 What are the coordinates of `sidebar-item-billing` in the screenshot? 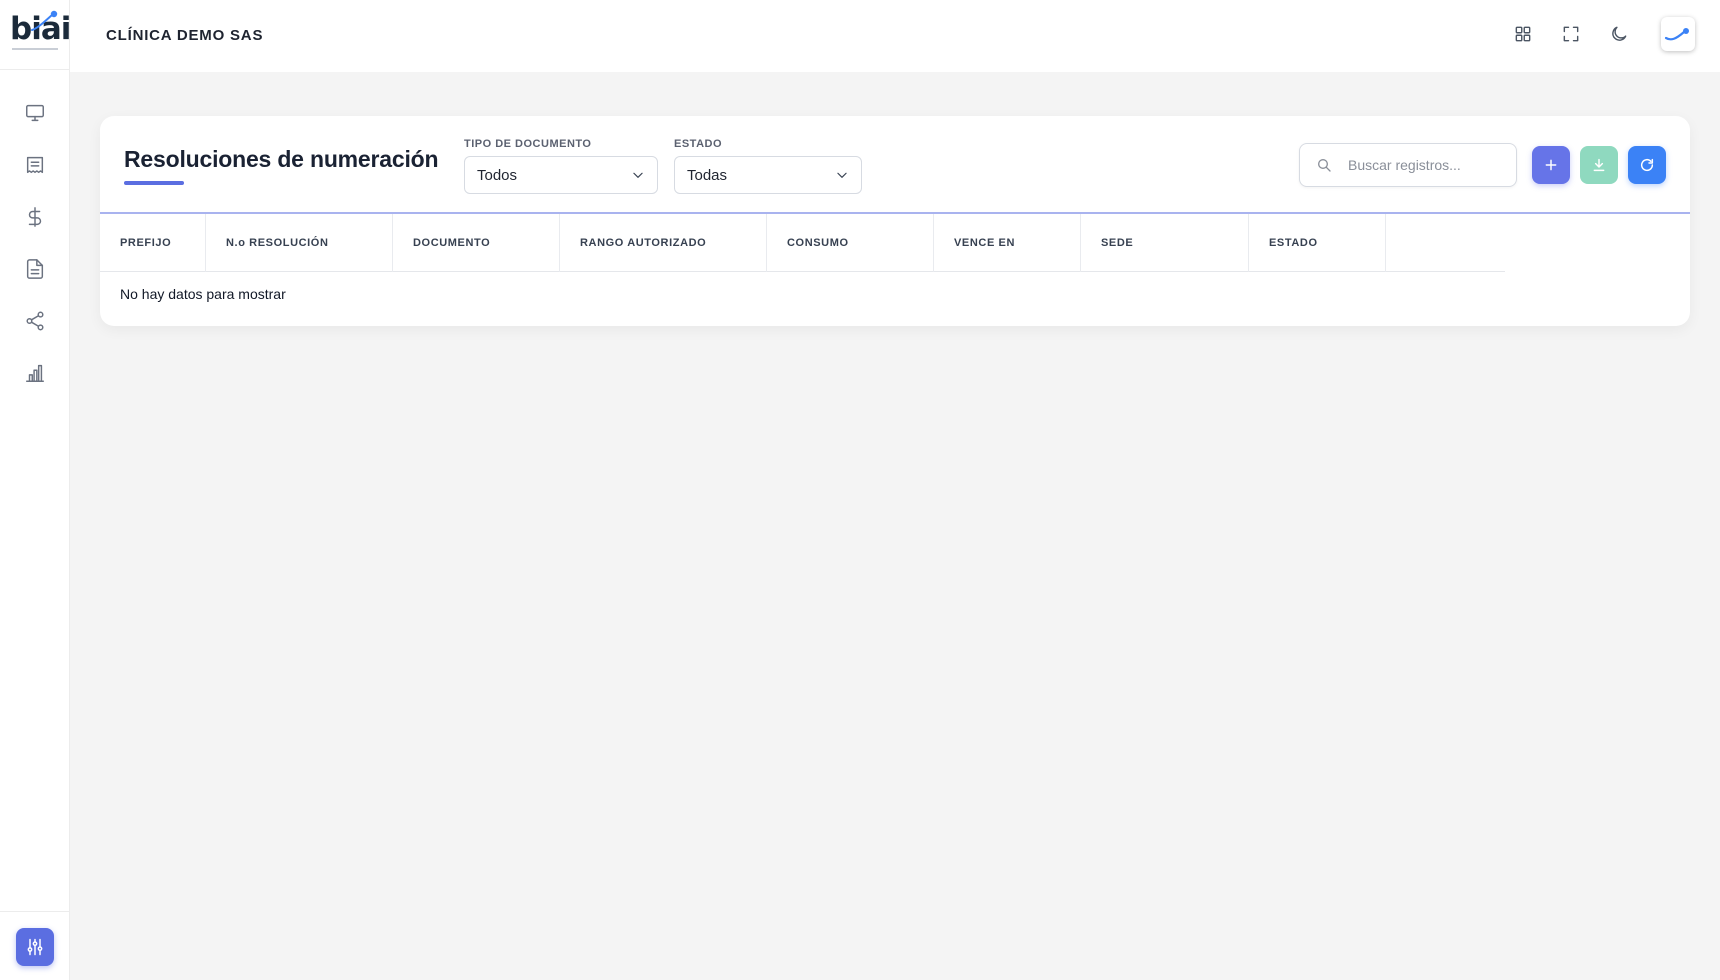 It's located at (35, 165).